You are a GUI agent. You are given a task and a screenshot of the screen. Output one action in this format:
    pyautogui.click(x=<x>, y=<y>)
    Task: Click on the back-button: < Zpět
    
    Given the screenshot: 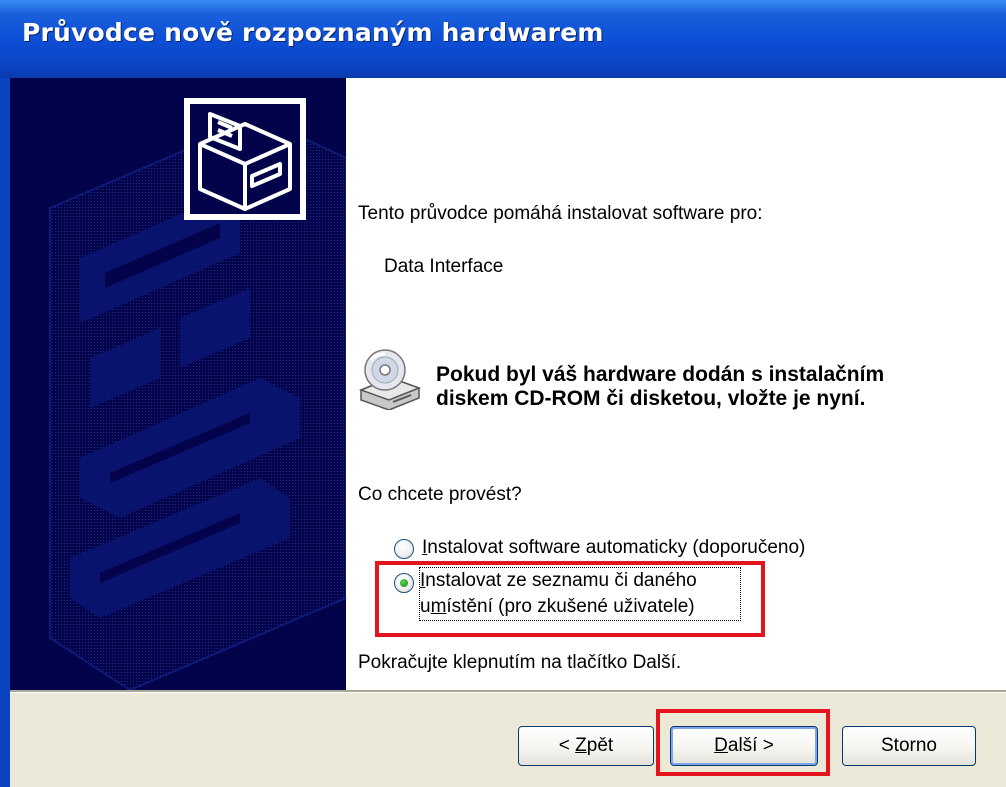 What is the action you would take?
    pyautogui.click(x=586, y=746)
    